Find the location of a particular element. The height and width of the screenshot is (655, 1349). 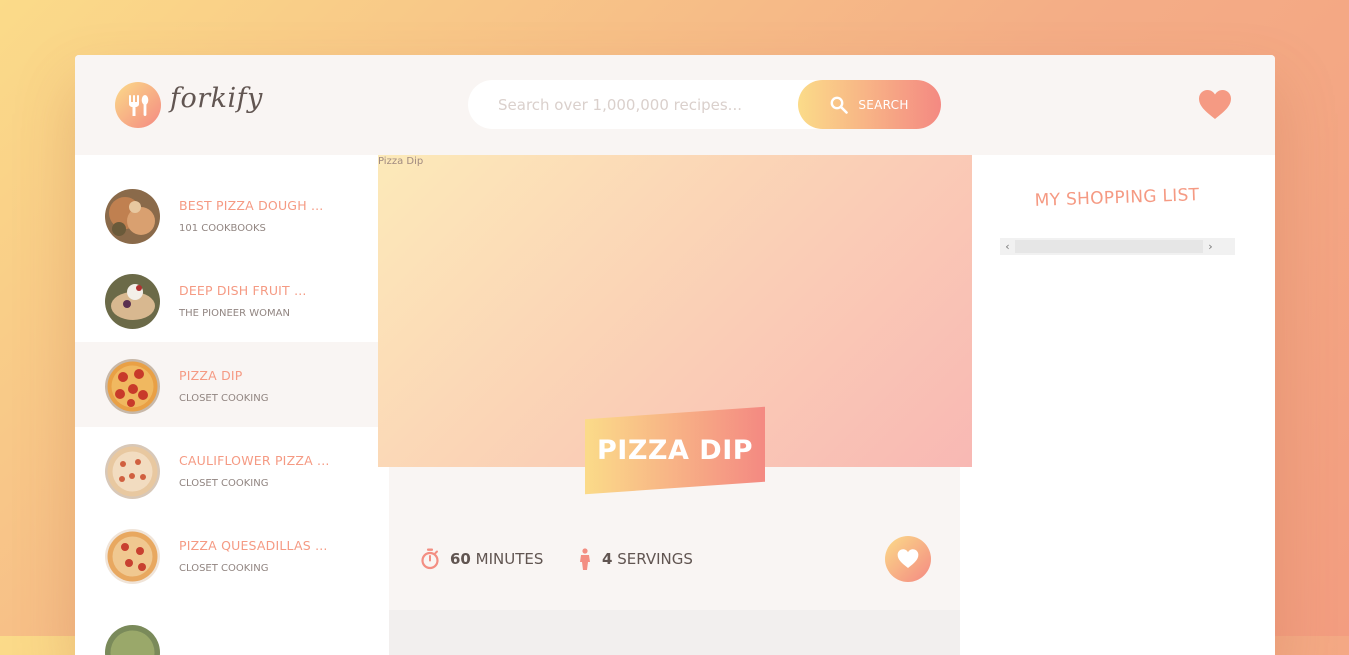

result-author: The Pioneer Woman is located at coordinates (234, 313).